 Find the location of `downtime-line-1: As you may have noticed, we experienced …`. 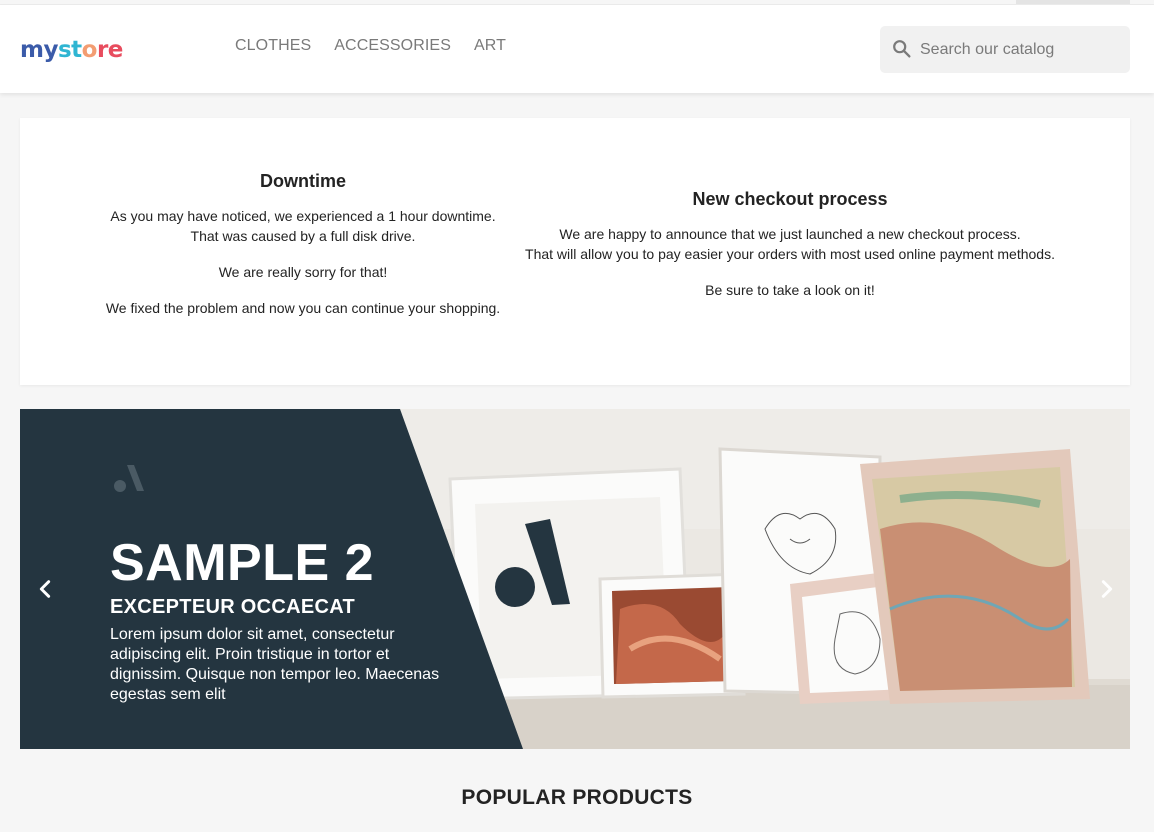

downtime-line-1: As you may have noticed, we experienced … is located at coordinates (303, 216).